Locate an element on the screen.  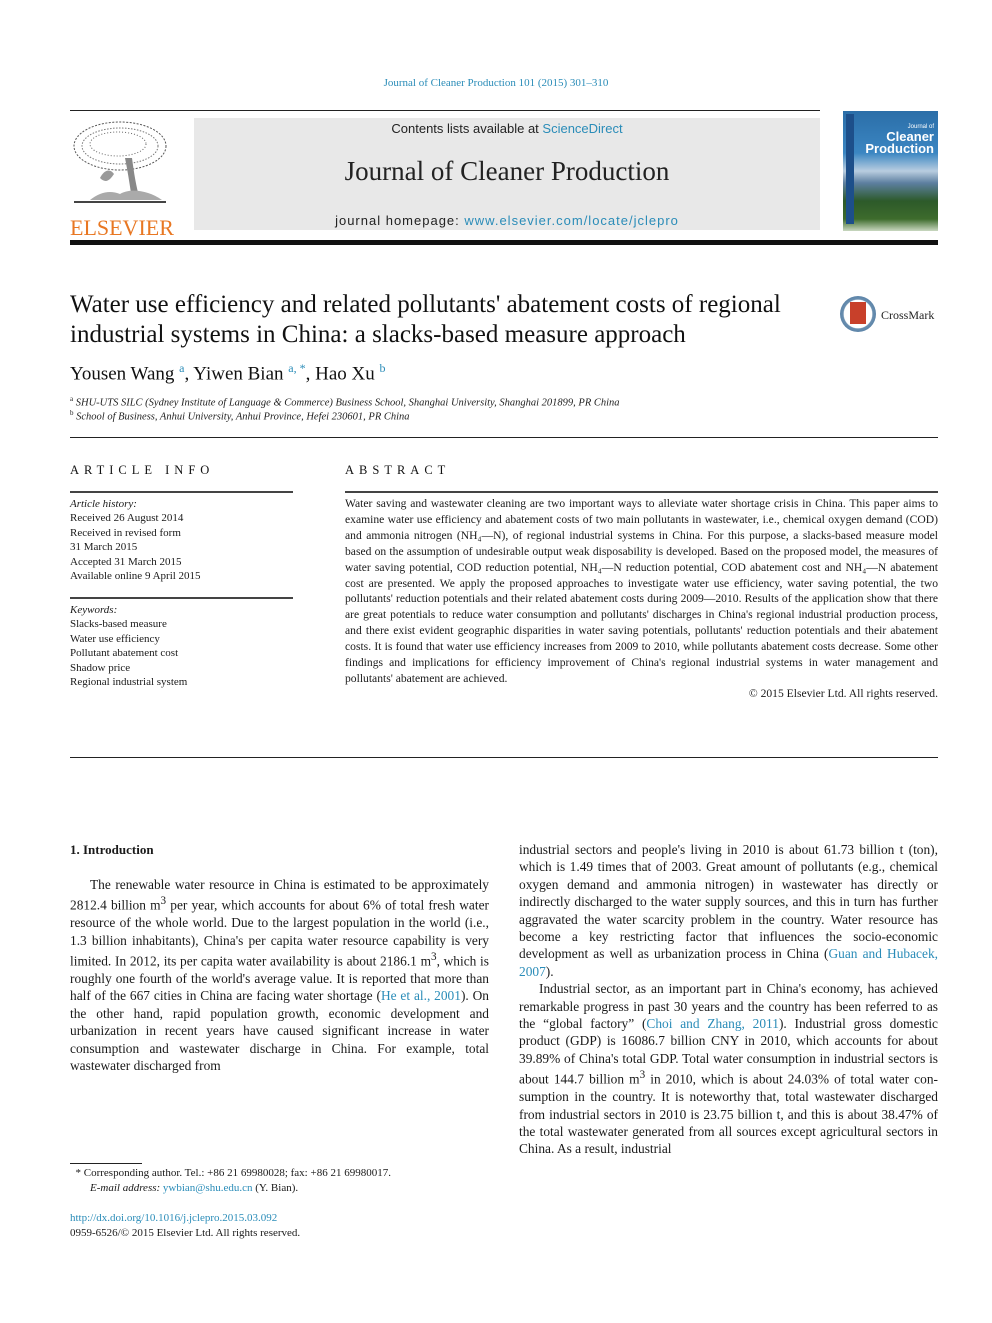
keyword-item: Shadow price is located at coordinates (100, 667).